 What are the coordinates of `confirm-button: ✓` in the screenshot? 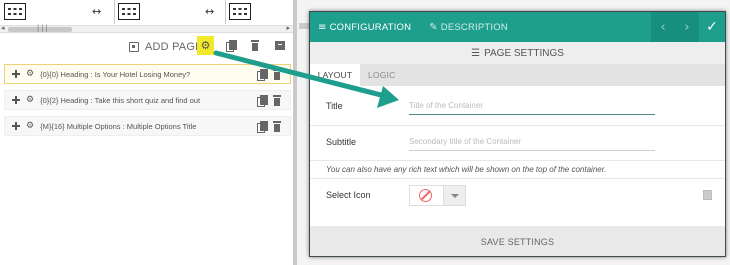 It's located at (712, 27).